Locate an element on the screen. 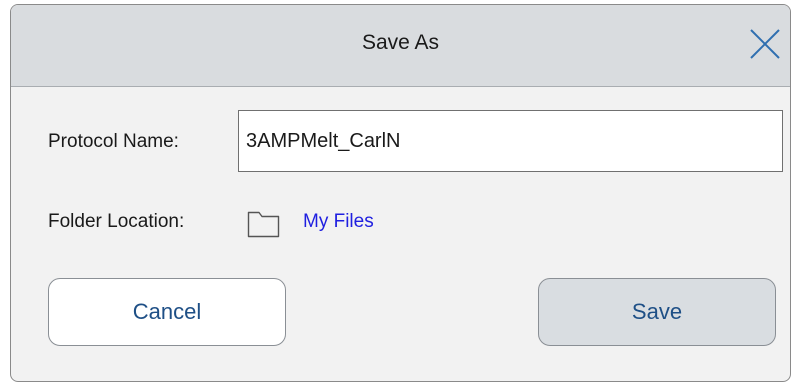 Image resolution: width=795 pixels, height=386 pixels. close-icon is located at coordinates (765, 44).